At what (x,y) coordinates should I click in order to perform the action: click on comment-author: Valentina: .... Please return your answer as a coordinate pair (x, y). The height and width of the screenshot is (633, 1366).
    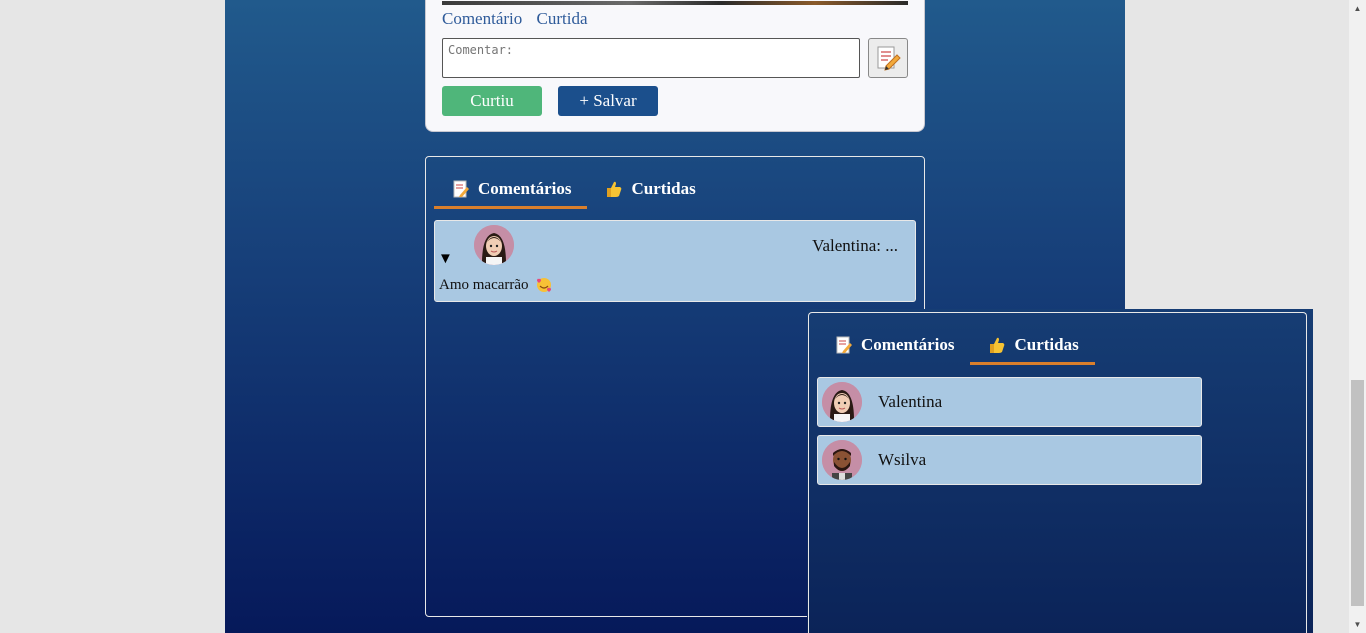
    Looking at the image, I should click on (855, 245).